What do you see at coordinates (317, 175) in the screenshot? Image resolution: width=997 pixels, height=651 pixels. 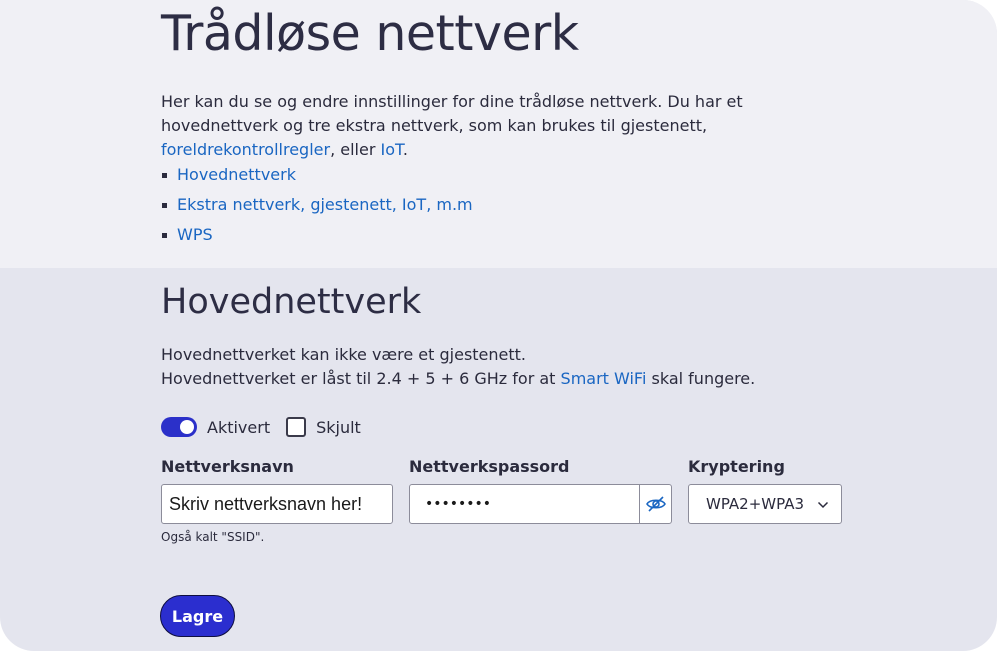 I see `toc-item: Hovednettverk` at bounding box center [317, 175].